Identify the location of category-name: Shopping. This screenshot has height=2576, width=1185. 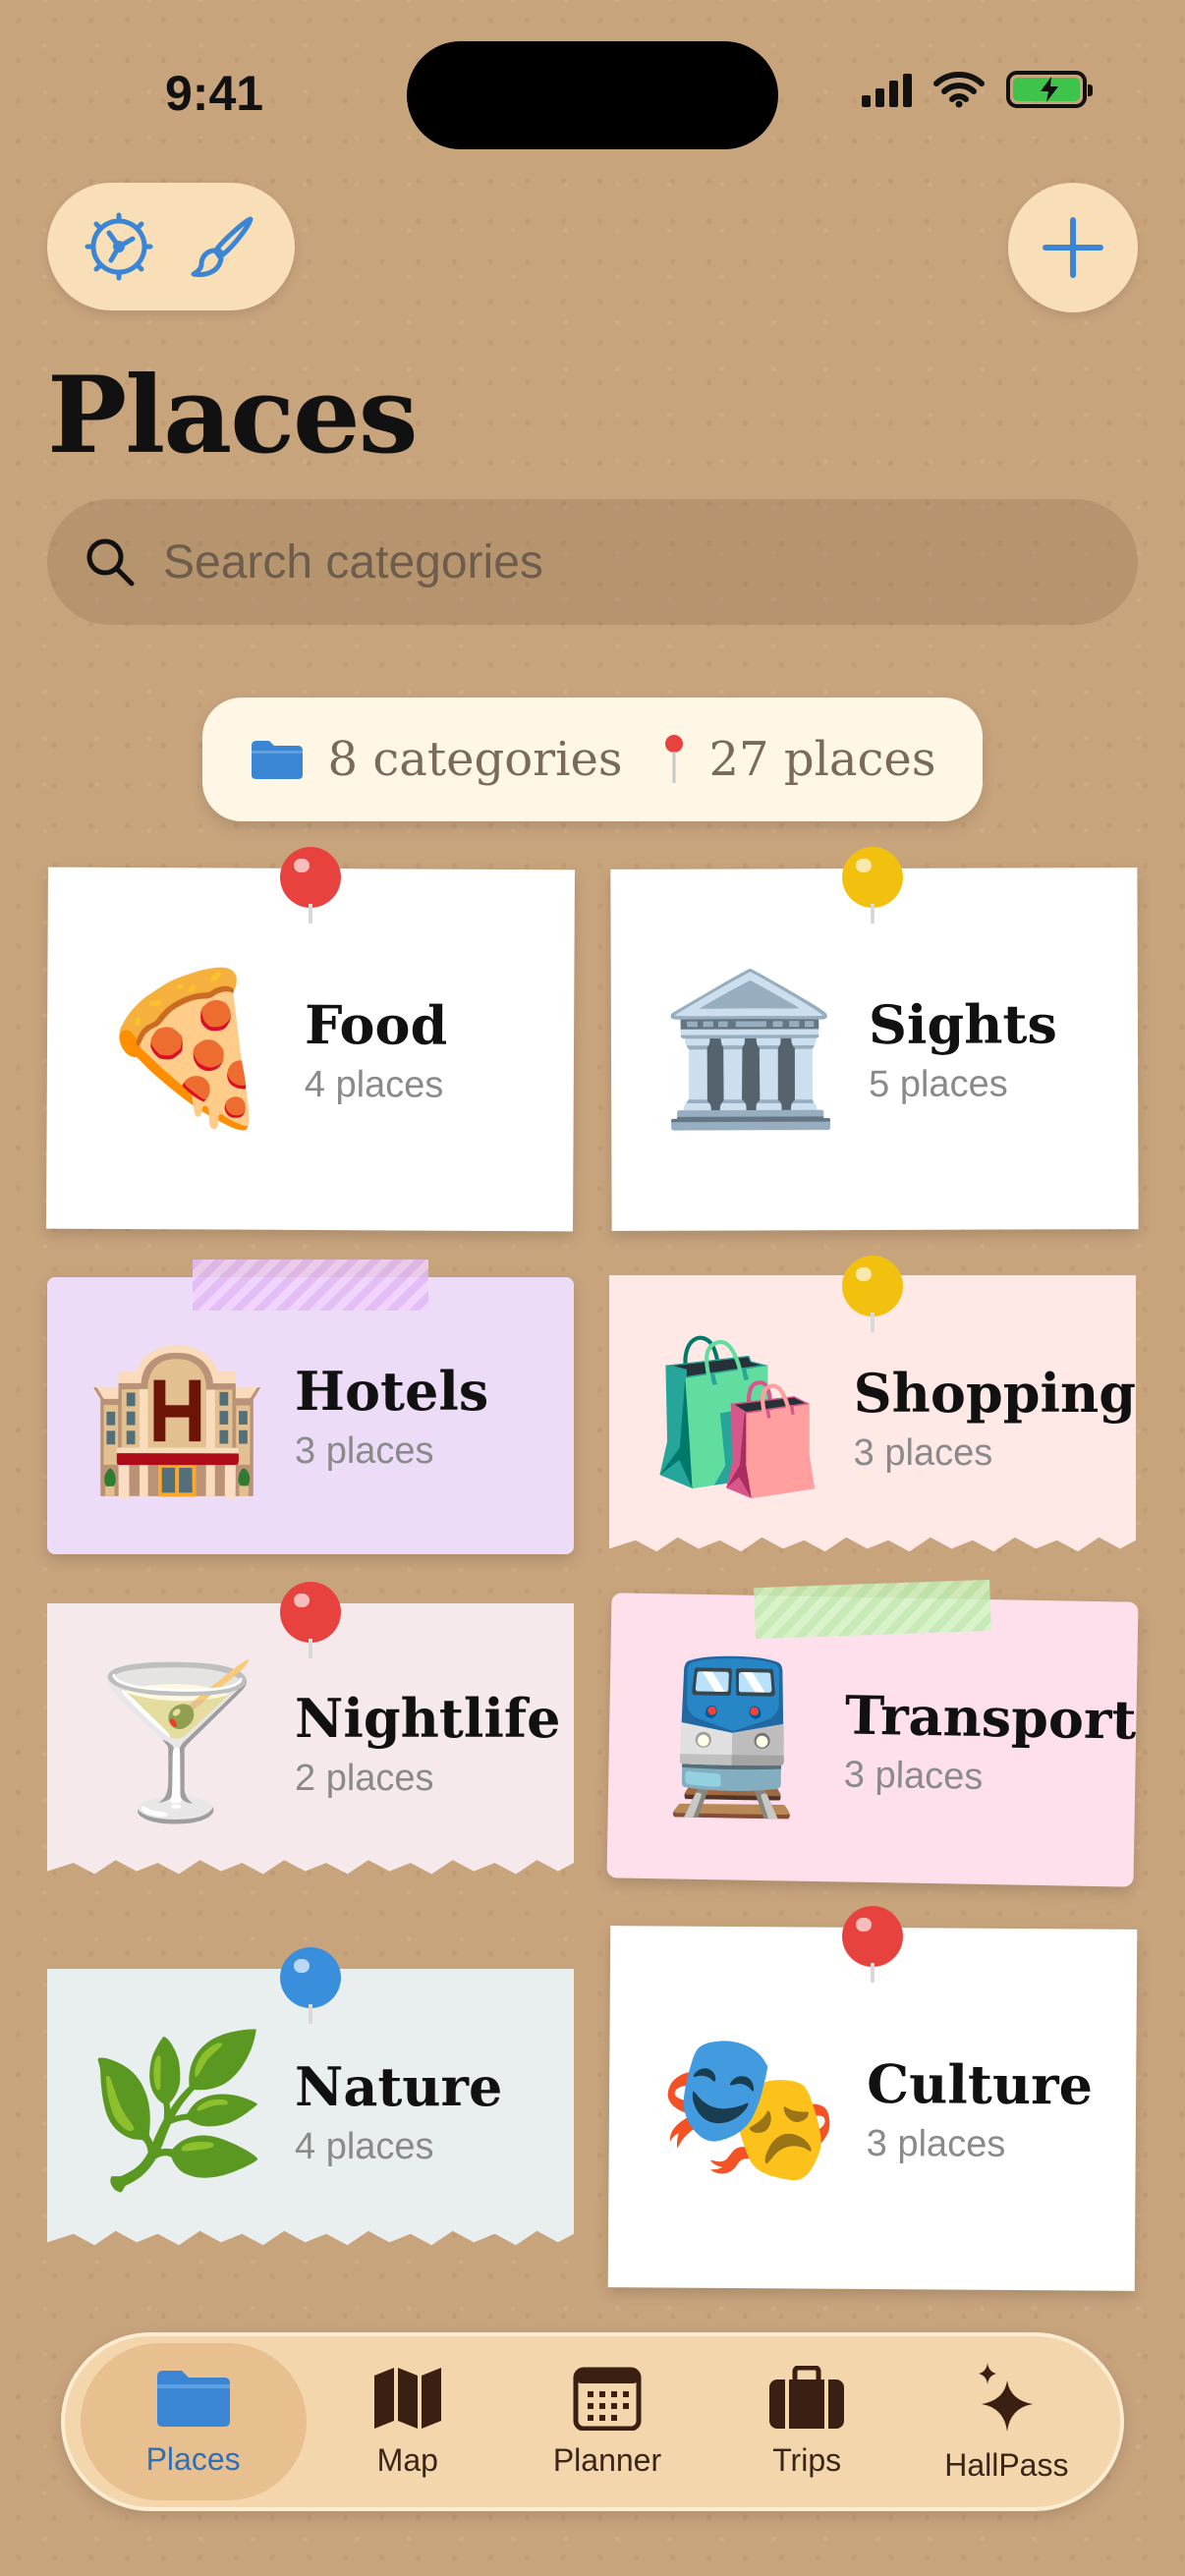
(995, 1393).